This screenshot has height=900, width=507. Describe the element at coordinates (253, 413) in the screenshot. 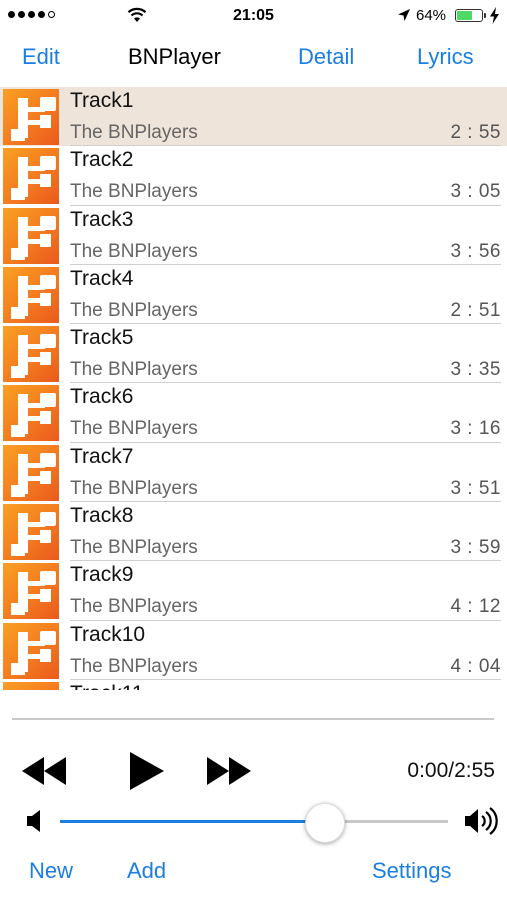

I see `track-row: Track6 The BNPlayers 3 : 16` at that location.